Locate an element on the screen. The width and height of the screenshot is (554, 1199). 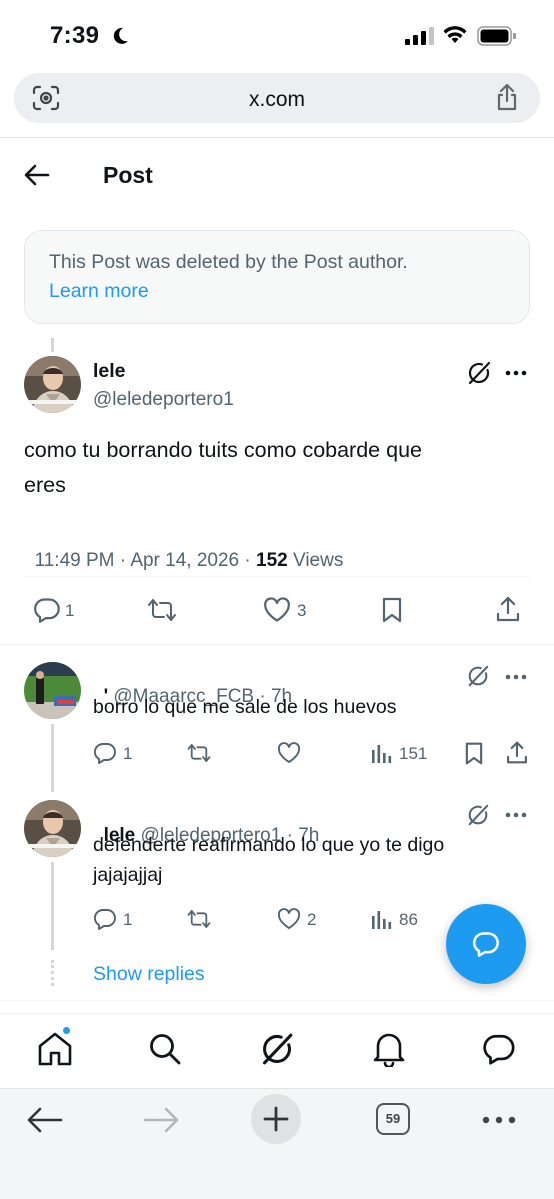
status-time: 7:39 is located at coordinates (75, 35).